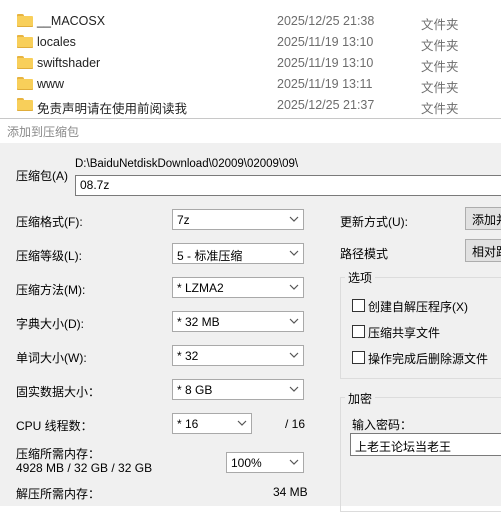  Describe the element at coordinates (43, 132) in the screenshot. I see `dialog-title: 添加到压缩包` at that location.